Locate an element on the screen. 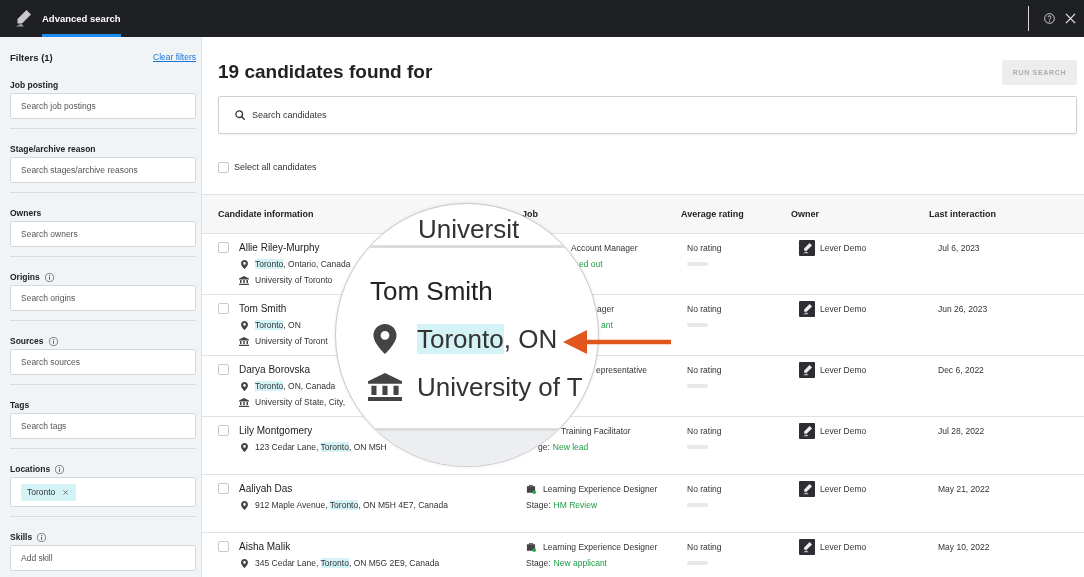 Image resolution: width=1084 pixels, height=577 pixels. filter-search-field: Search origins is located at coordinates (103, 298).